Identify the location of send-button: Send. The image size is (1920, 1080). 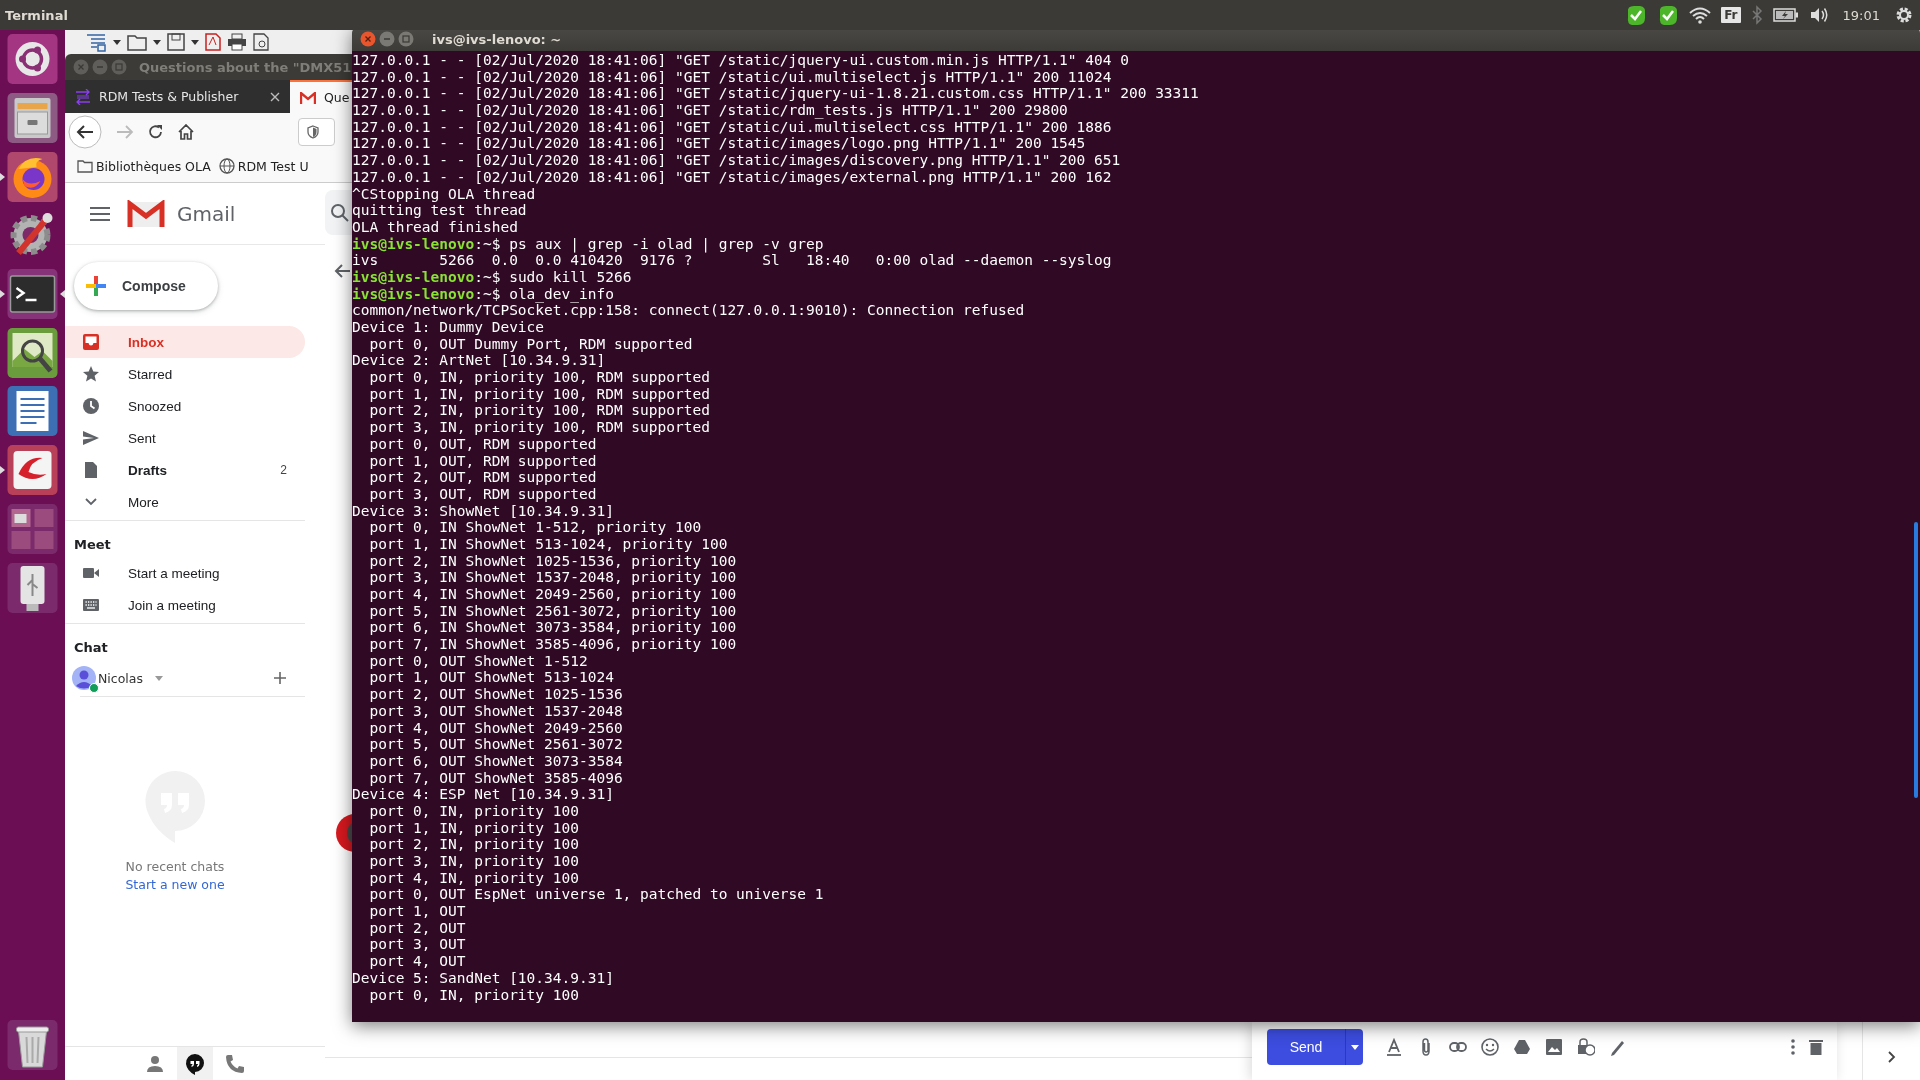
(1306, 1047).